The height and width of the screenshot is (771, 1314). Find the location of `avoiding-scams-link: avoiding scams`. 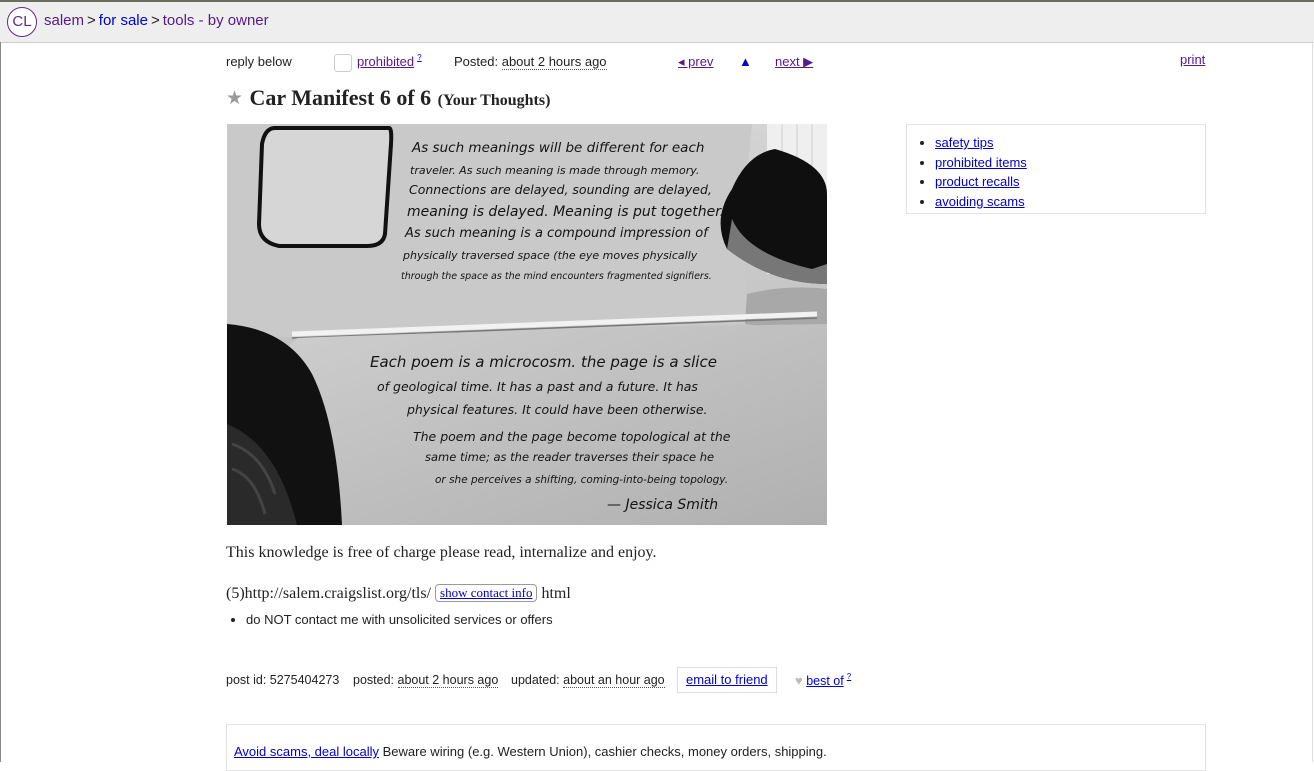

avoiding-scams-link: avoiding scams is located at coordinates (980, 201).